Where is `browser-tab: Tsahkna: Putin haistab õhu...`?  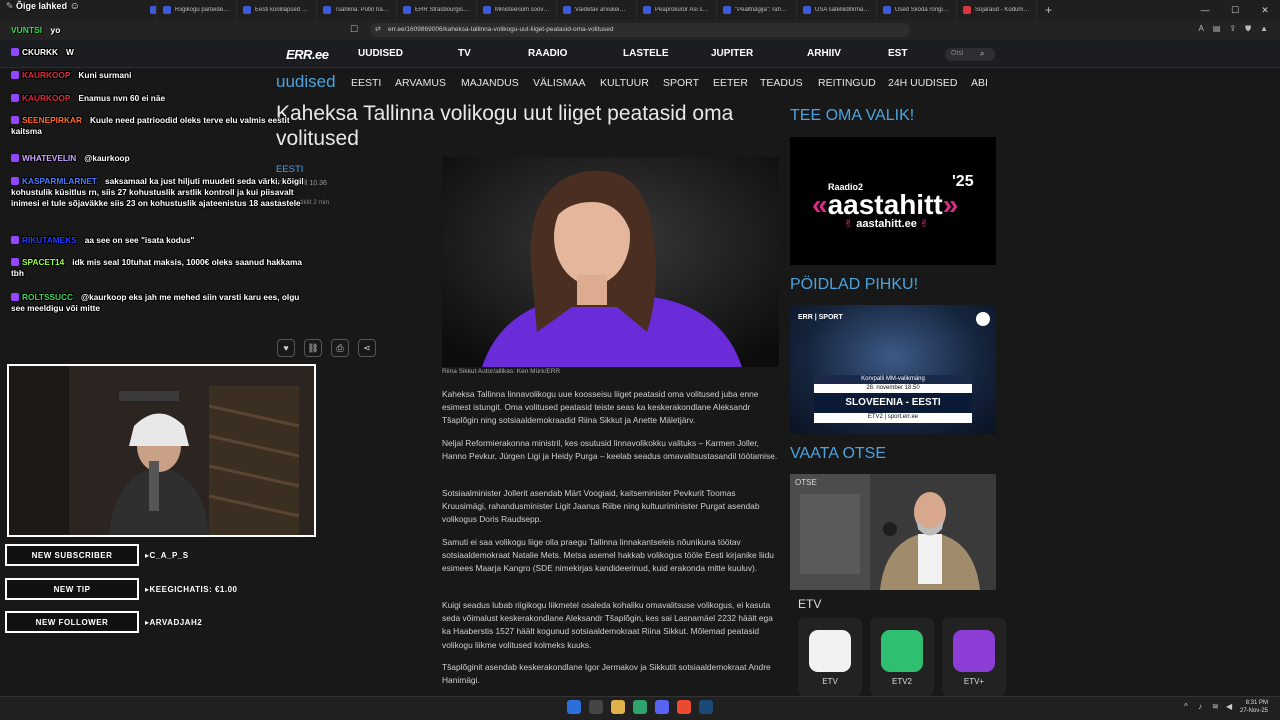
browser-tab: Tsahkna: Putin haistab õhu... is located at coordinates (357, 10).